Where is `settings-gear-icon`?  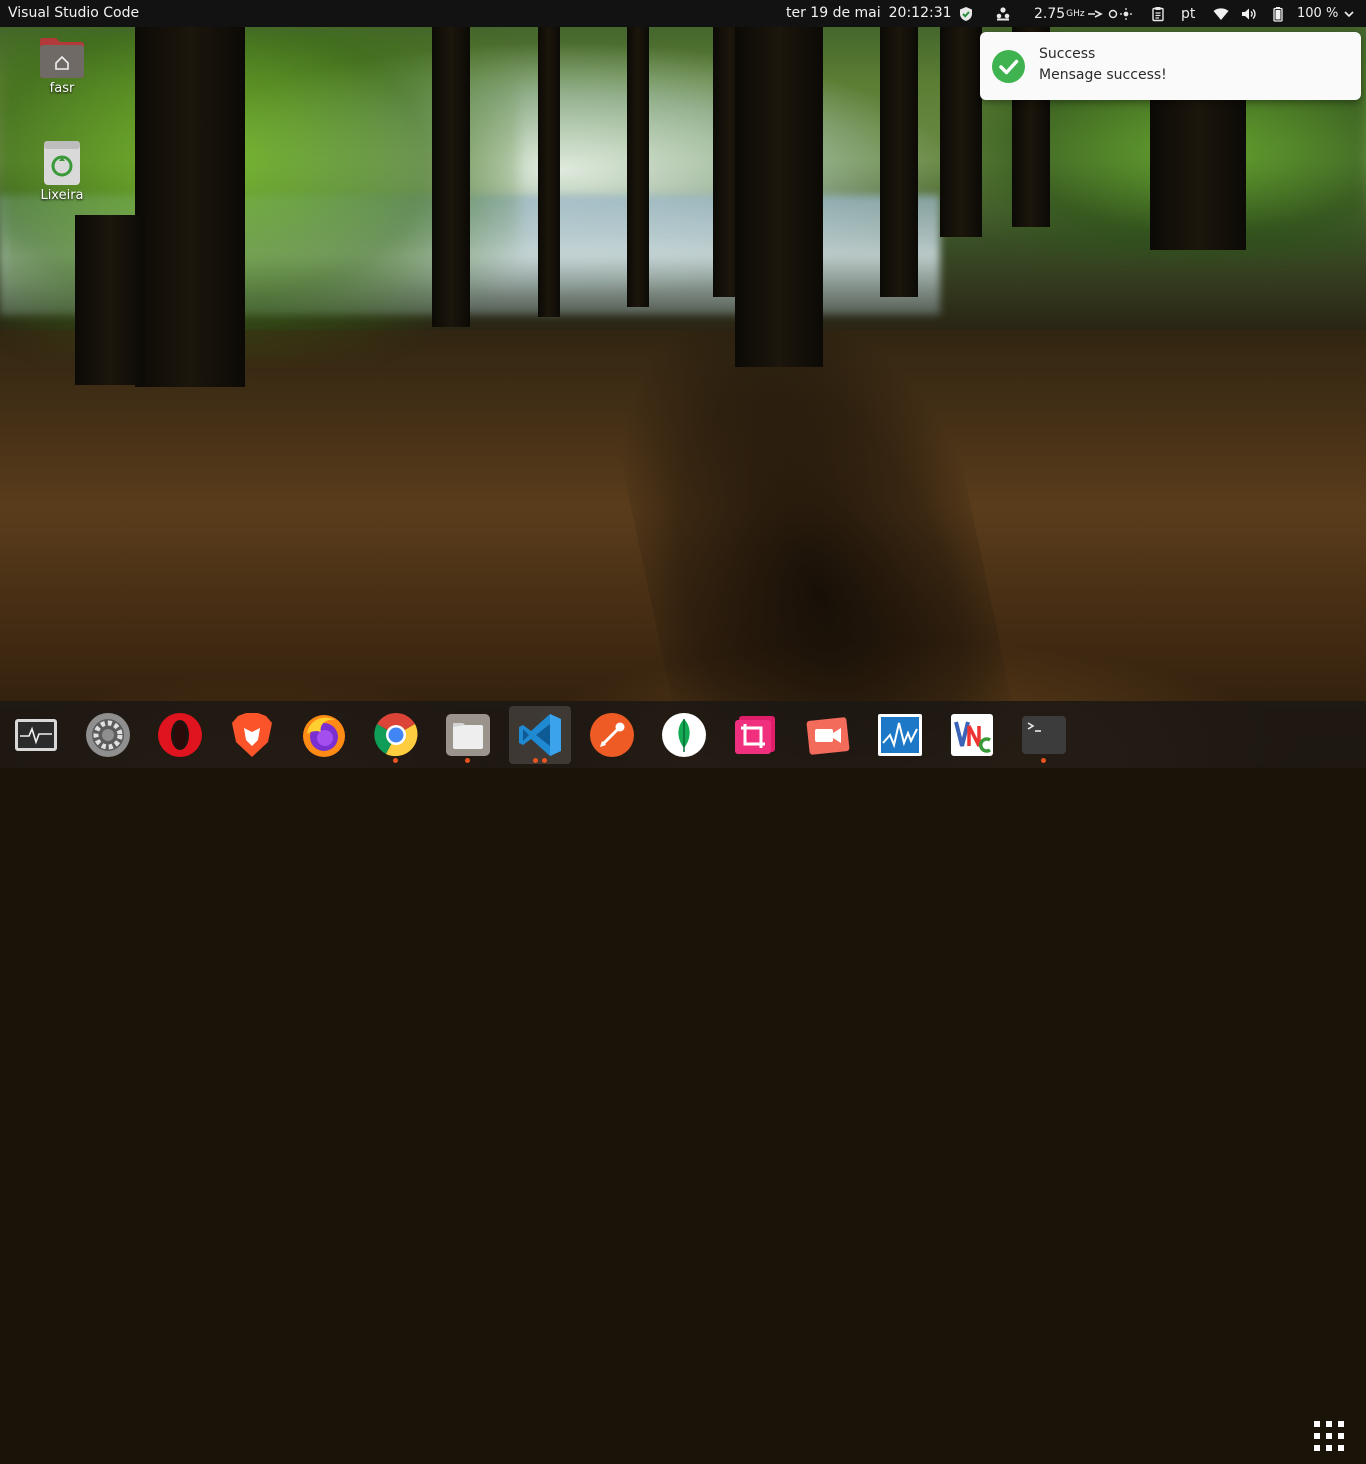 settings-gear-icon is located at coordinates (108, 735).